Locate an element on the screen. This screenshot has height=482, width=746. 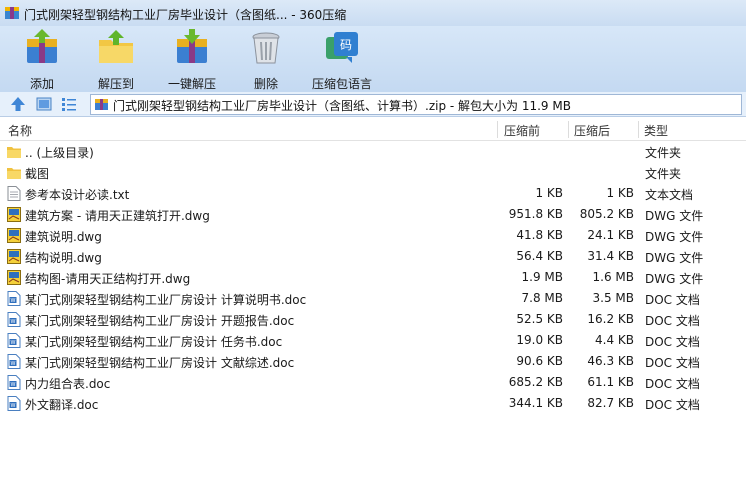
window-title: 门式刚架轻型钢结构工业厂房毕业设计（含图纸... - 360压缩 is located at coordinates (185, 15).